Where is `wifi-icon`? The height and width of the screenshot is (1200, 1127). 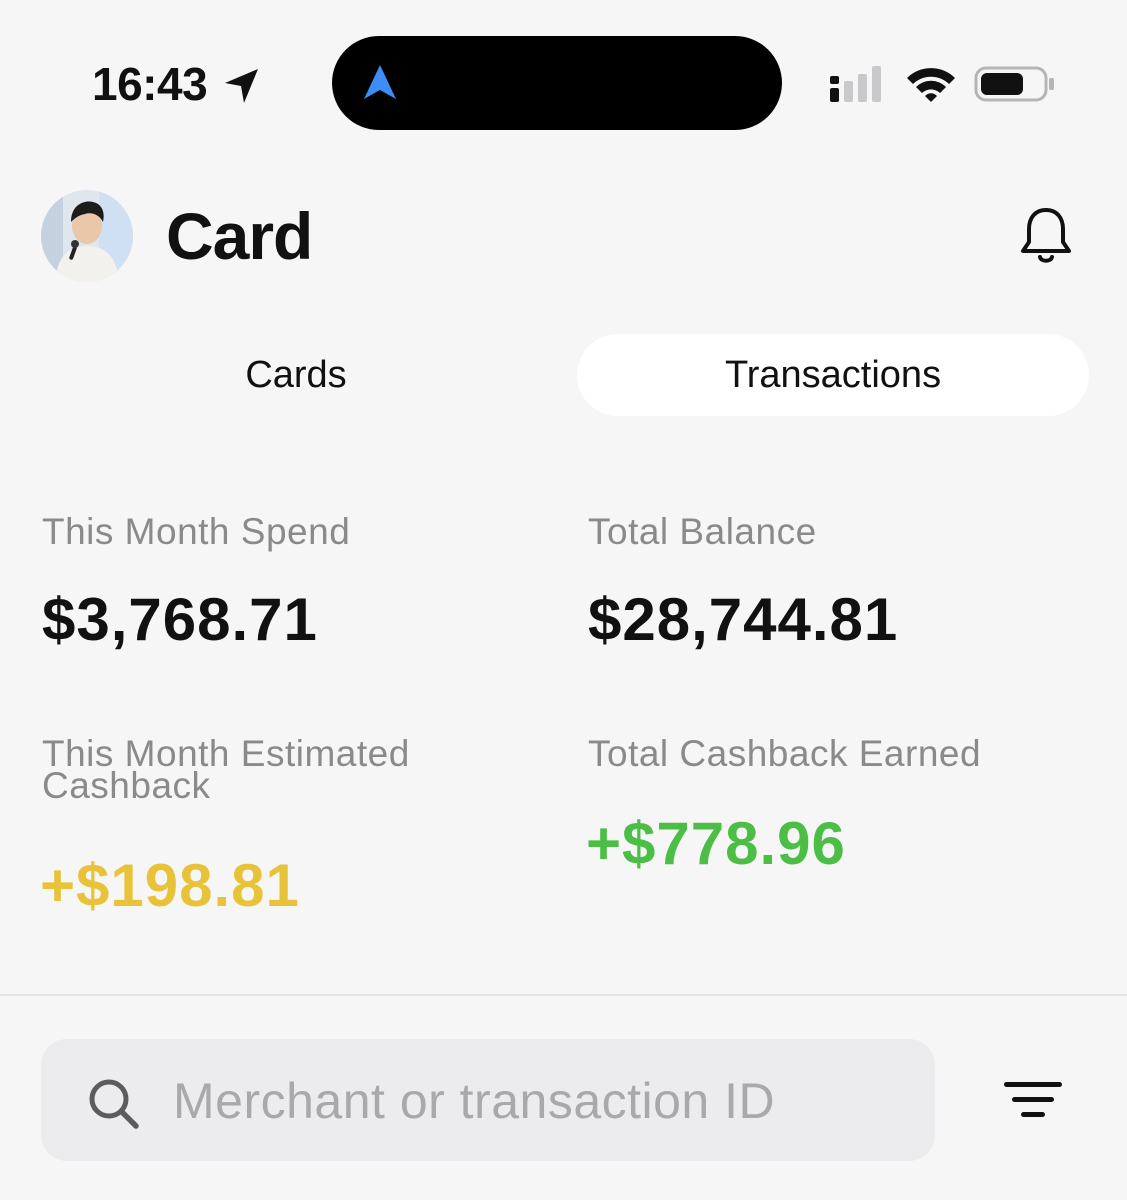 wifi-icon is located at coordinates (931, 85).